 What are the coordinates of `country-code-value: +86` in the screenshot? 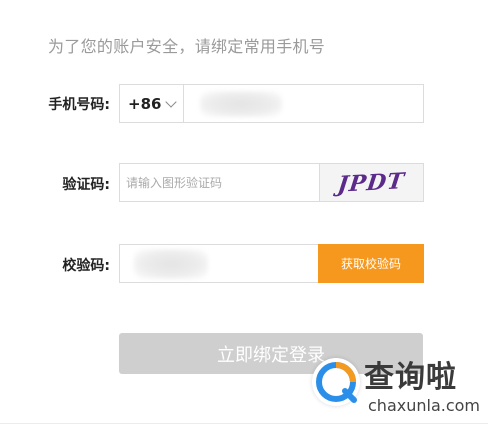 It's located at (145, 103).